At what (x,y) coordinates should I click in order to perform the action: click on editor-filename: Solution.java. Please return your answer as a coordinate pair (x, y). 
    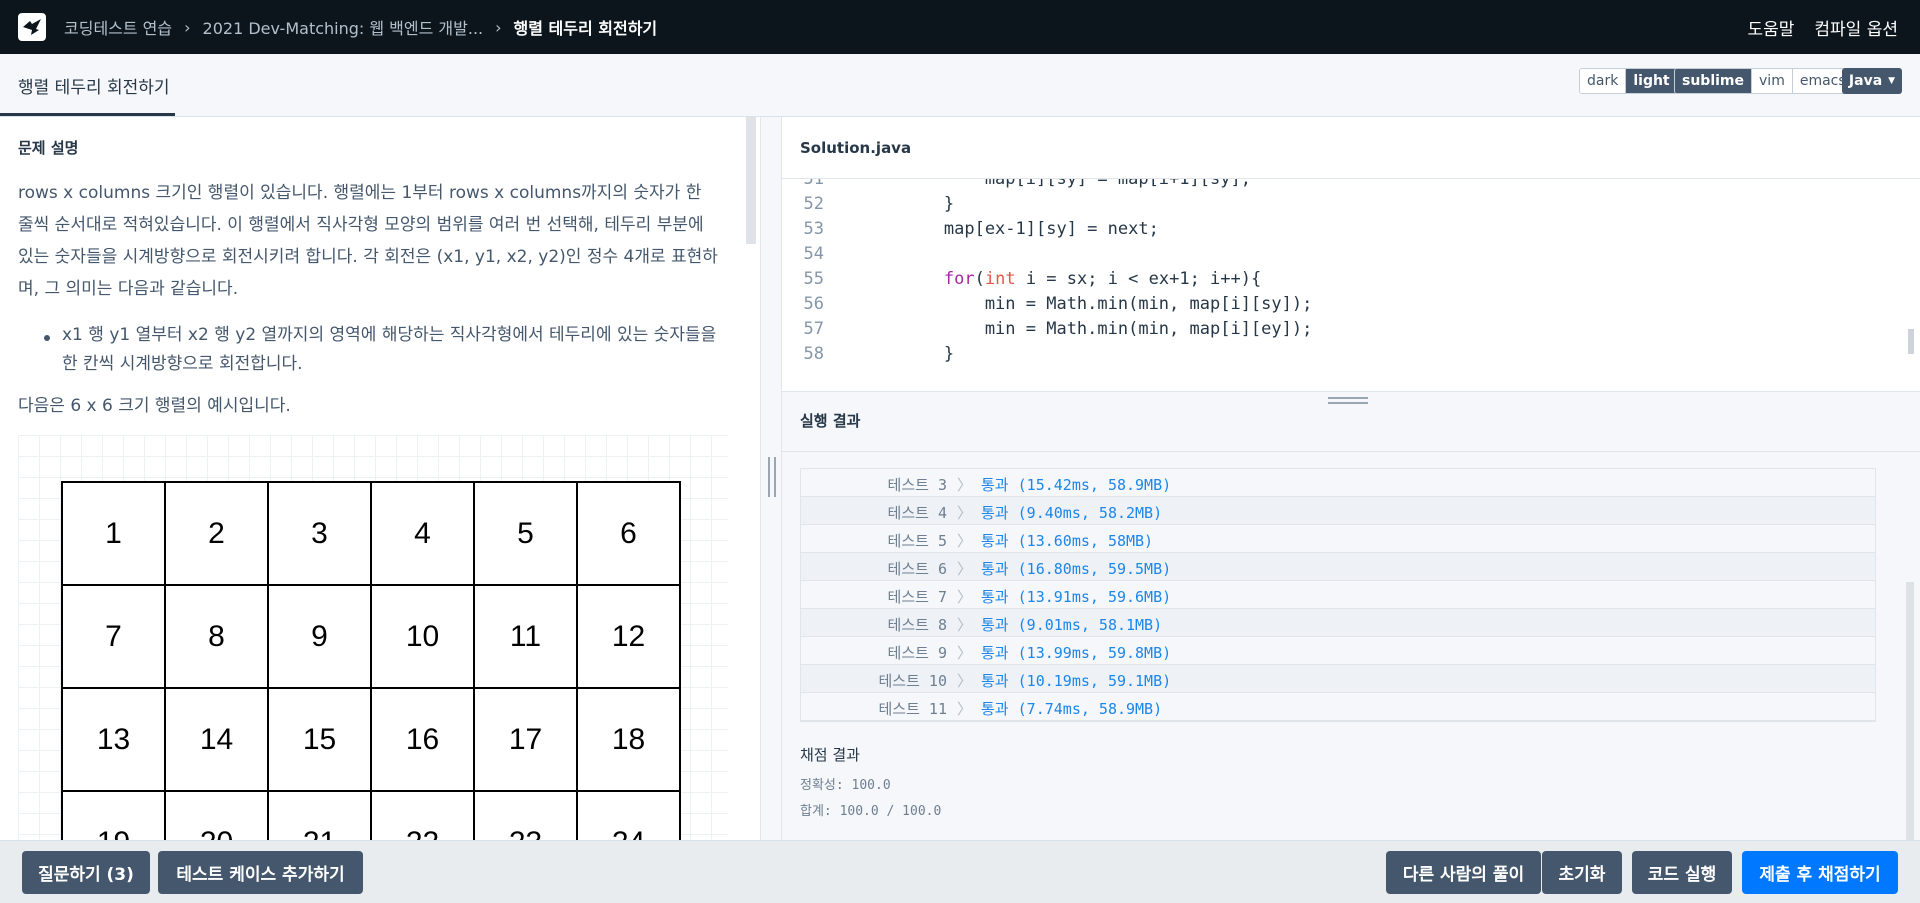
    Looking at the image, I should click on (856, 148).